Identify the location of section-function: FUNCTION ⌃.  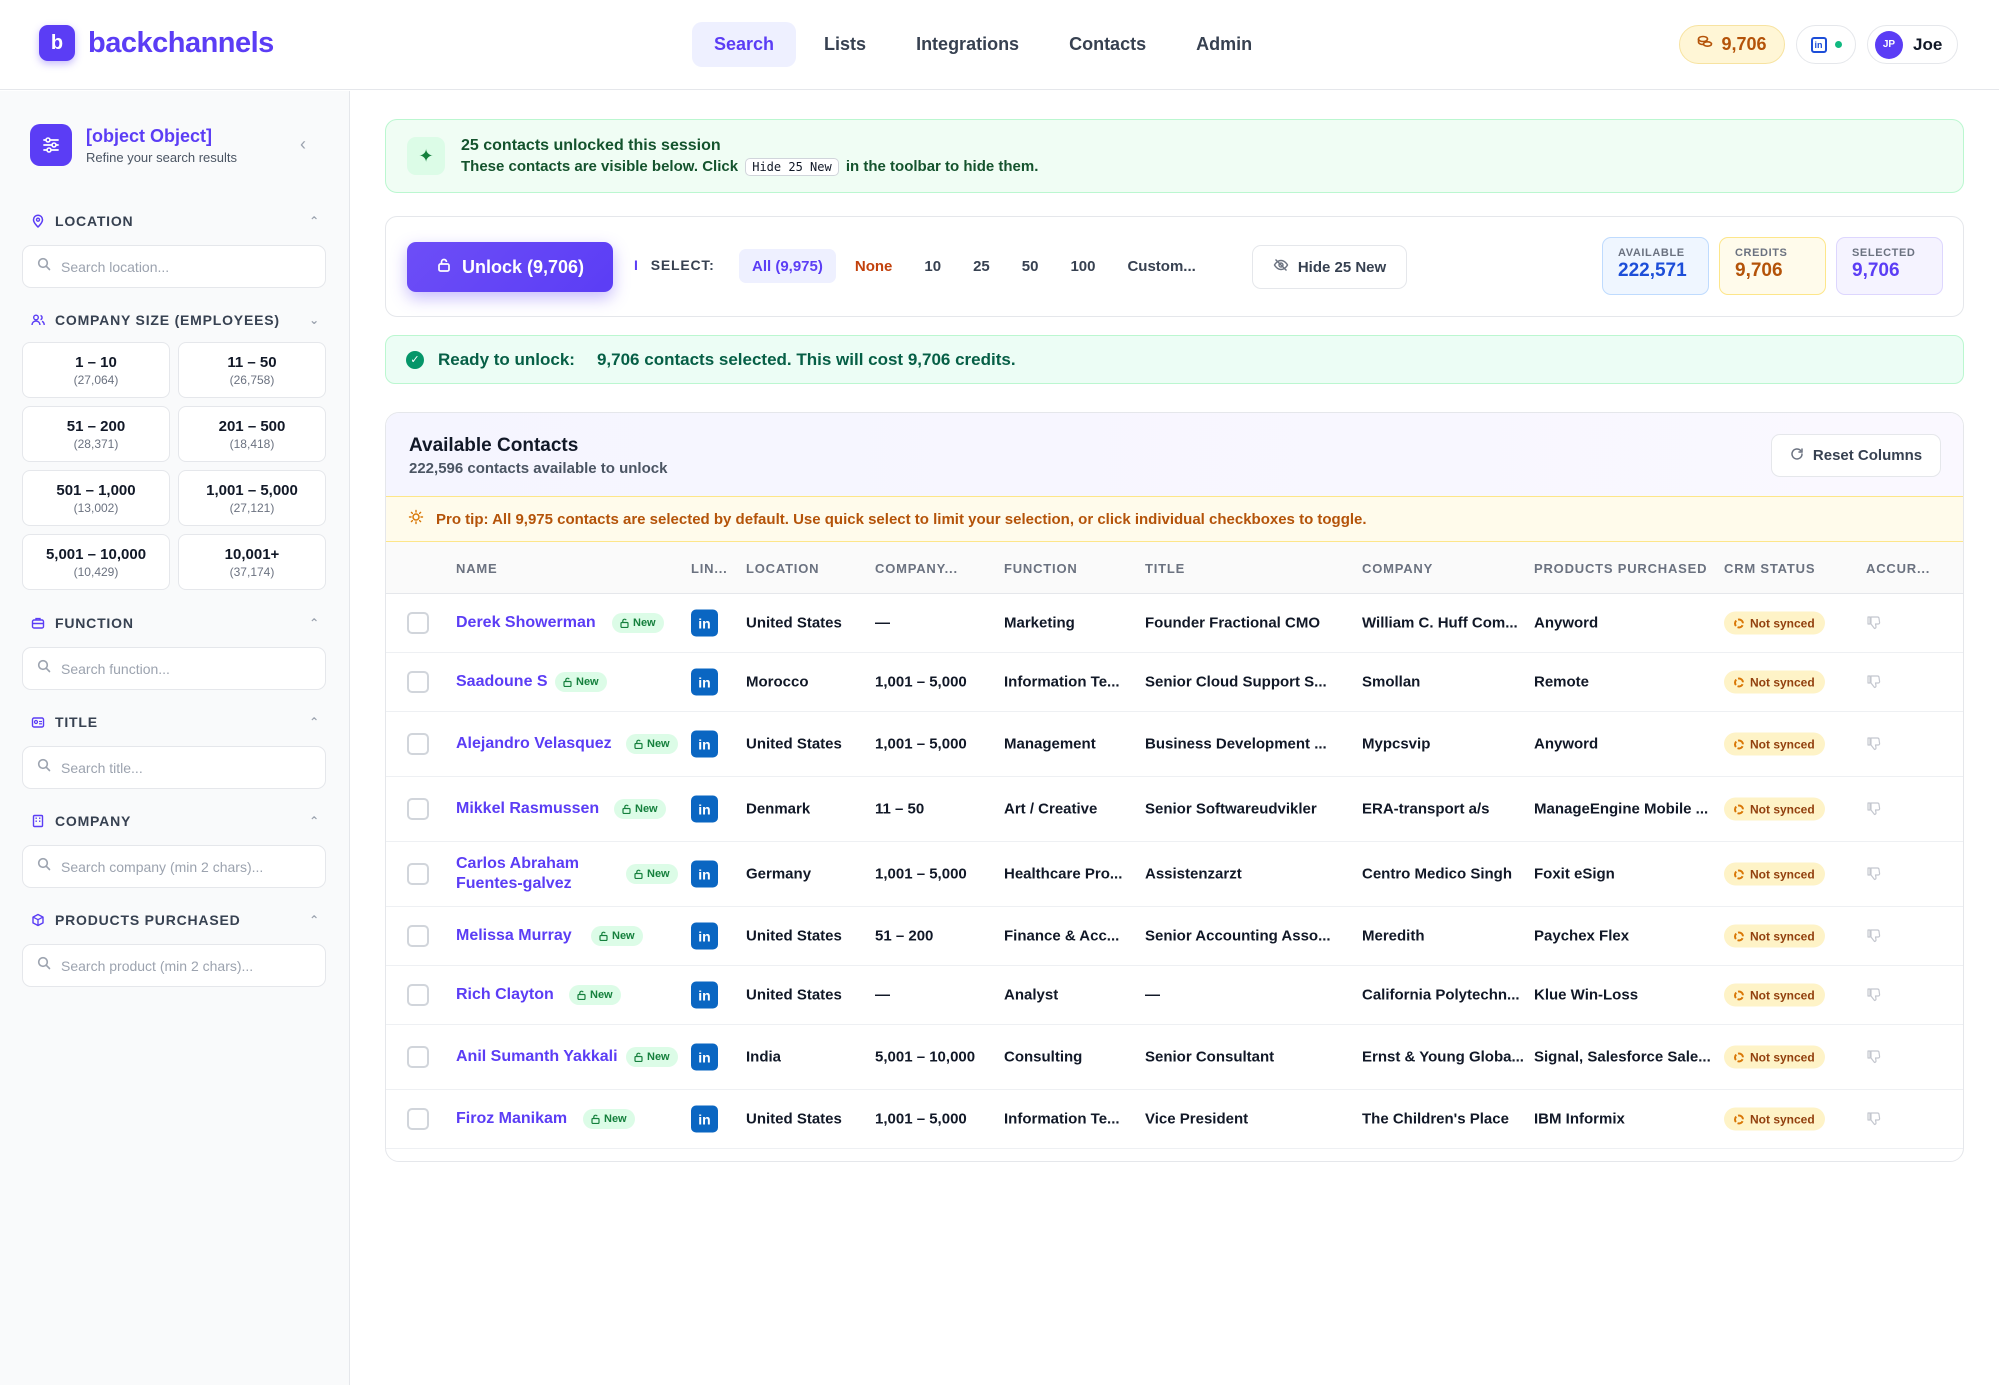
(175, 623).